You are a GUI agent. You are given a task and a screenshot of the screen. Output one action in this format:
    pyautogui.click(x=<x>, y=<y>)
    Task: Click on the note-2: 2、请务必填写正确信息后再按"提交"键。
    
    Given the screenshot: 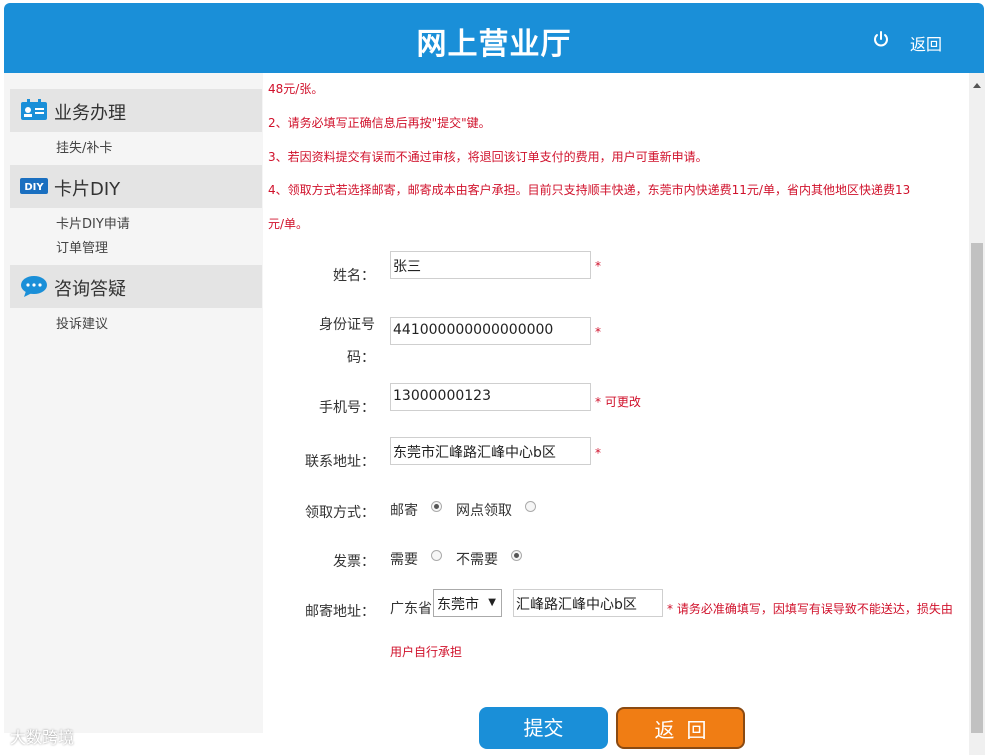 What is the action you would take?
    pyautogui.click(x=379, y=123)
    